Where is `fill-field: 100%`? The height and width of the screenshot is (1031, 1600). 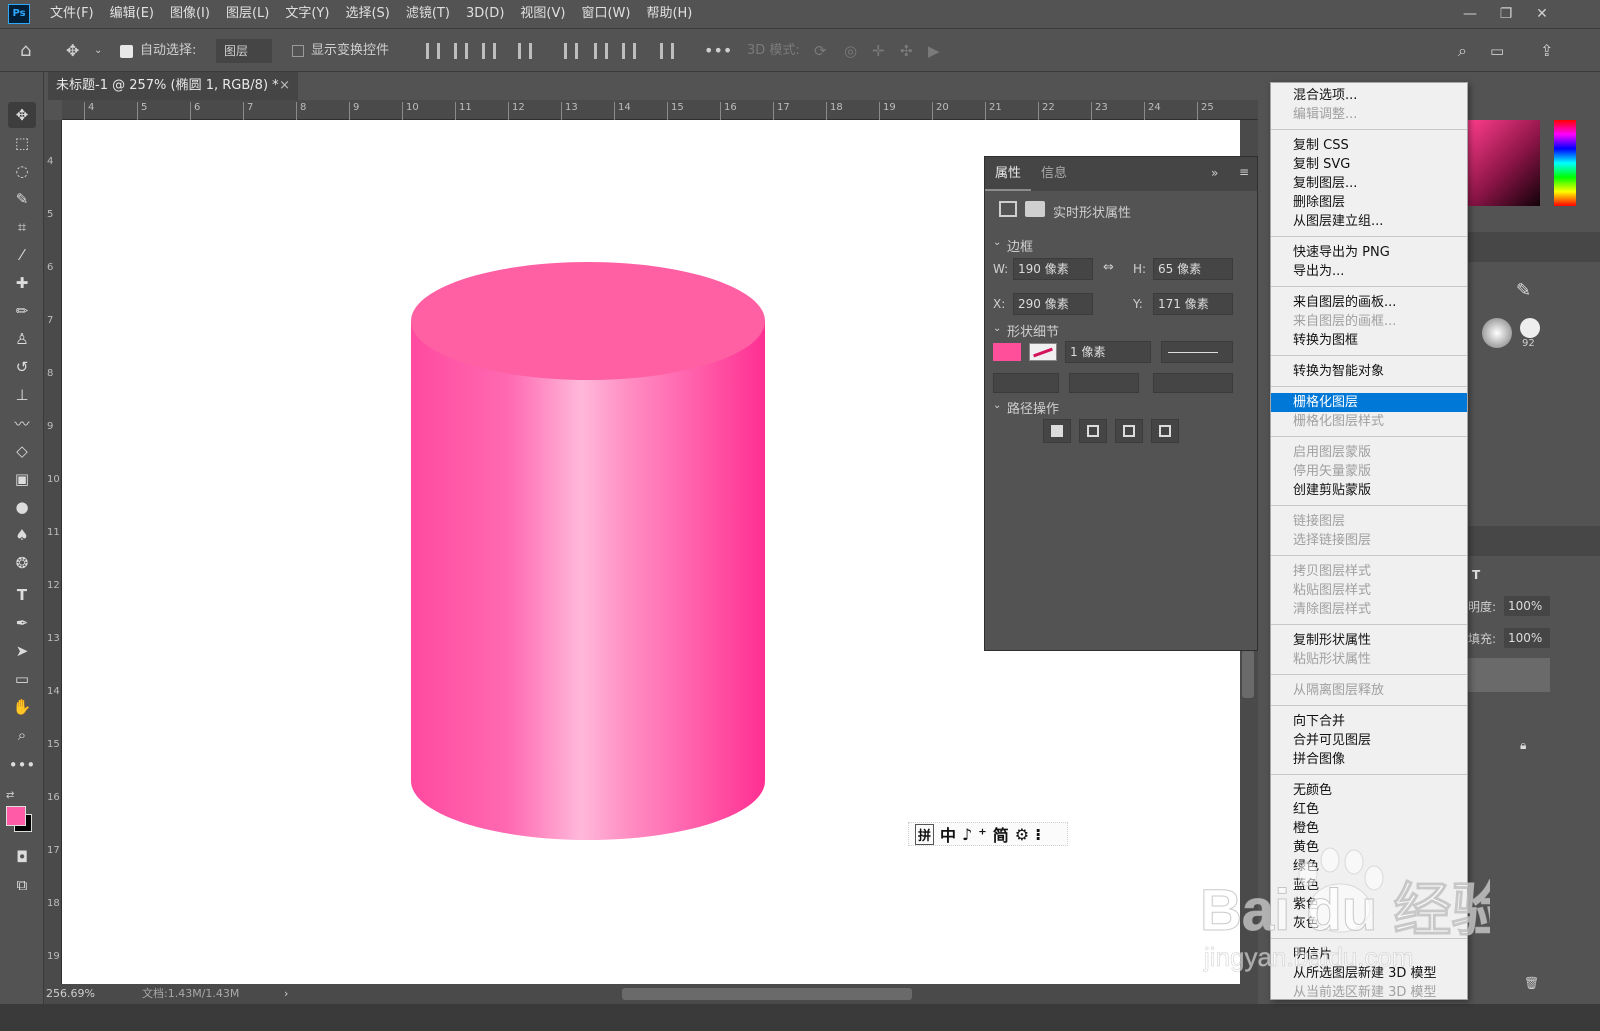
fill-field: 100% is located at coordinates (1527, 638).